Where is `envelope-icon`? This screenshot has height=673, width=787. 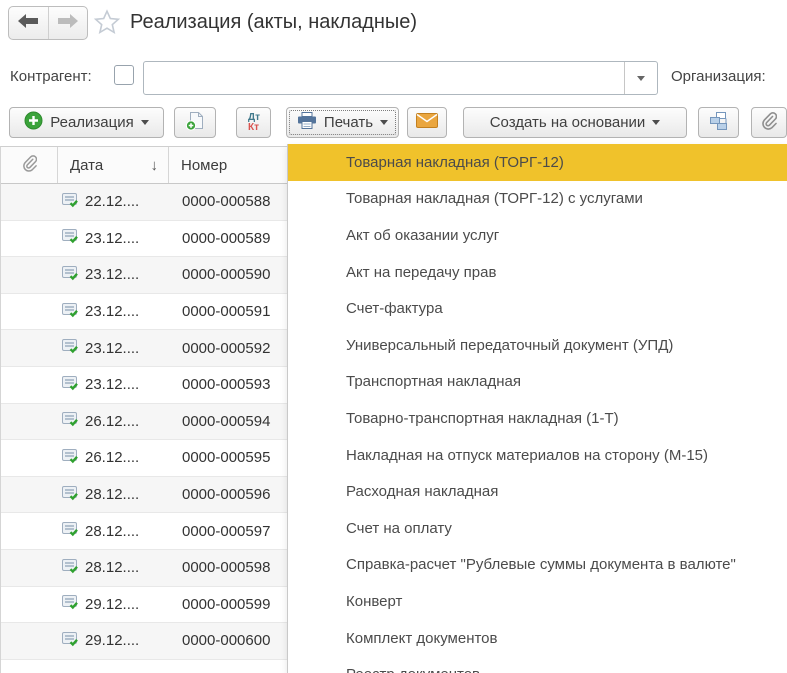 envelope-icon is located at coordinates (427, 122).